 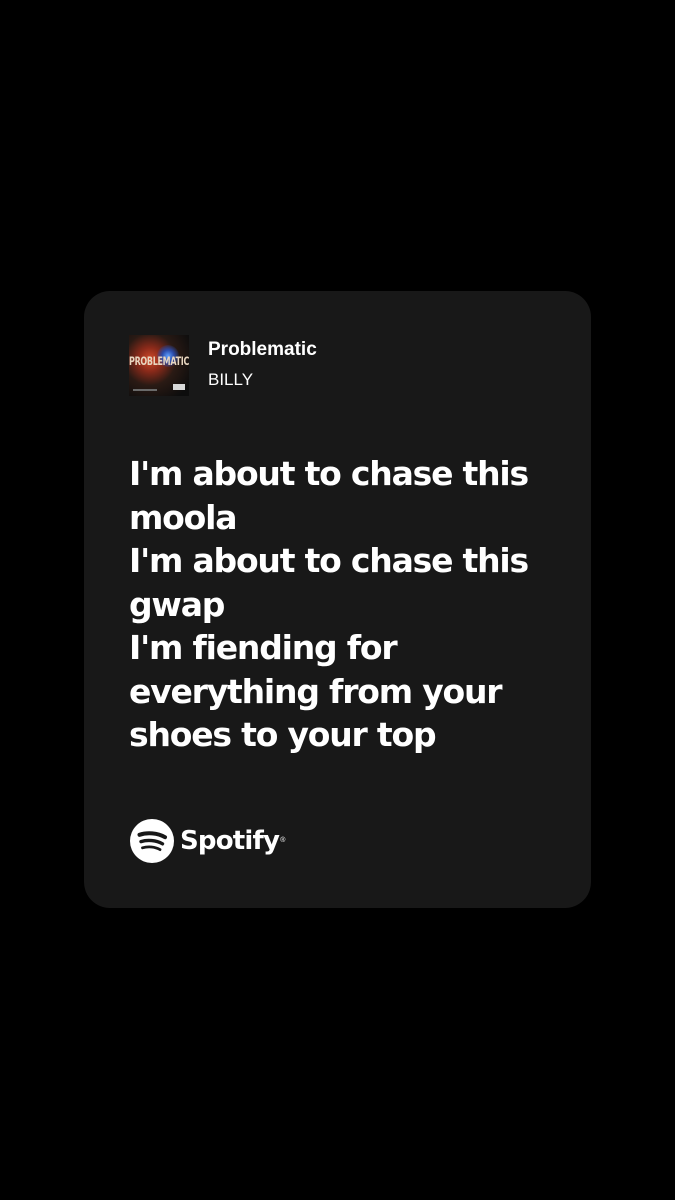 I want to click on album-cover: PROBLEMATIC, so click(x=159, y=365).